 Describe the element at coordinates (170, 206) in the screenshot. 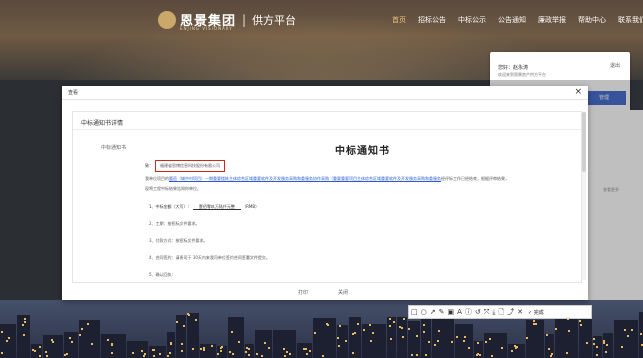

I see `amount-label: 1、中标金额（大写）：` at that location.